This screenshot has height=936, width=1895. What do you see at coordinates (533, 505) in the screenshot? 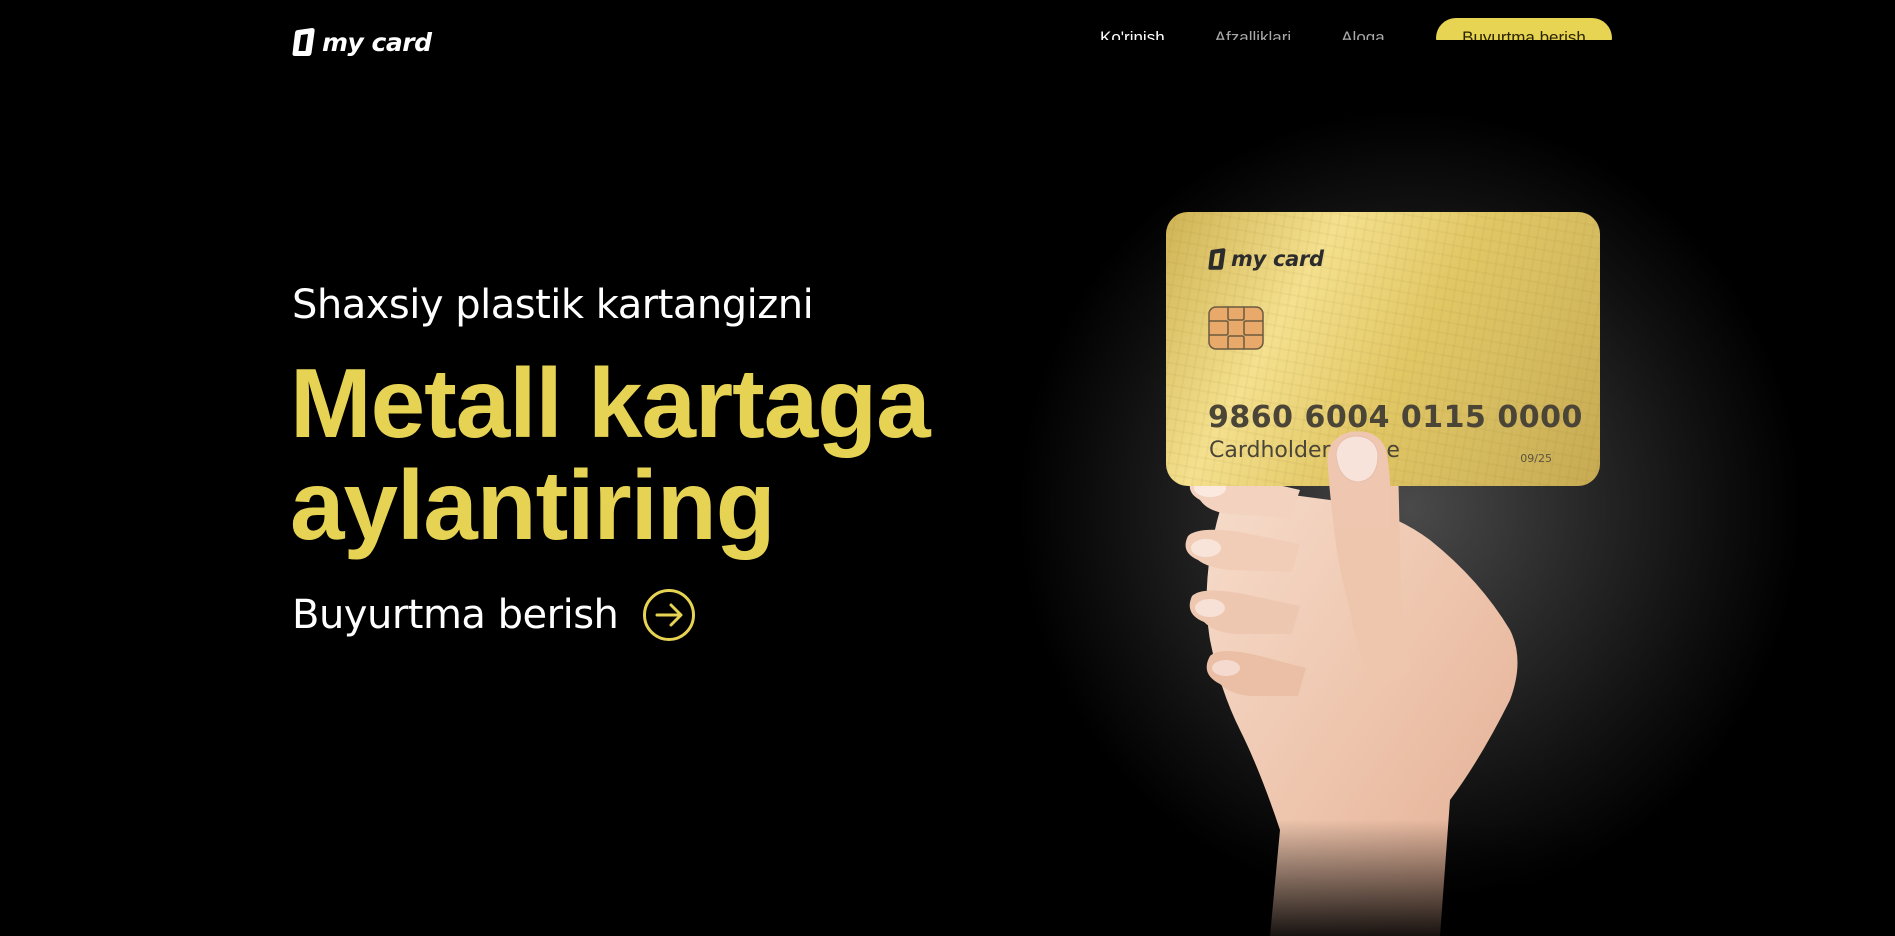
I see `hero-title-line-2: aylantiring` at bounding box center [533, 505].